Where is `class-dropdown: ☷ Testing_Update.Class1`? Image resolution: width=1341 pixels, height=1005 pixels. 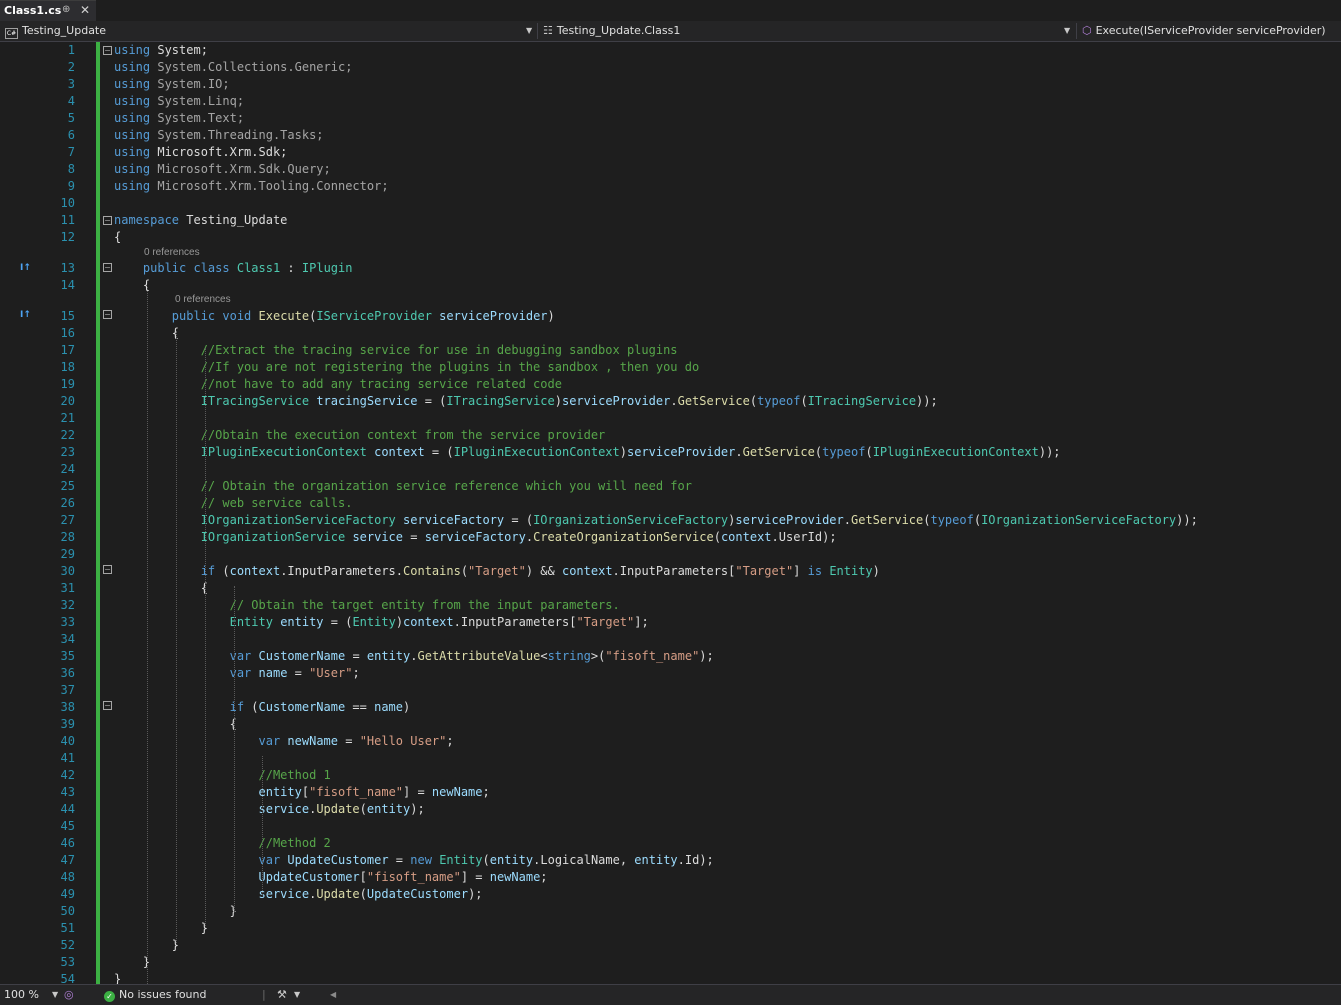 class-dropdown: ☷ Testing_Update.Class1 is located at coordinates (800, 31).